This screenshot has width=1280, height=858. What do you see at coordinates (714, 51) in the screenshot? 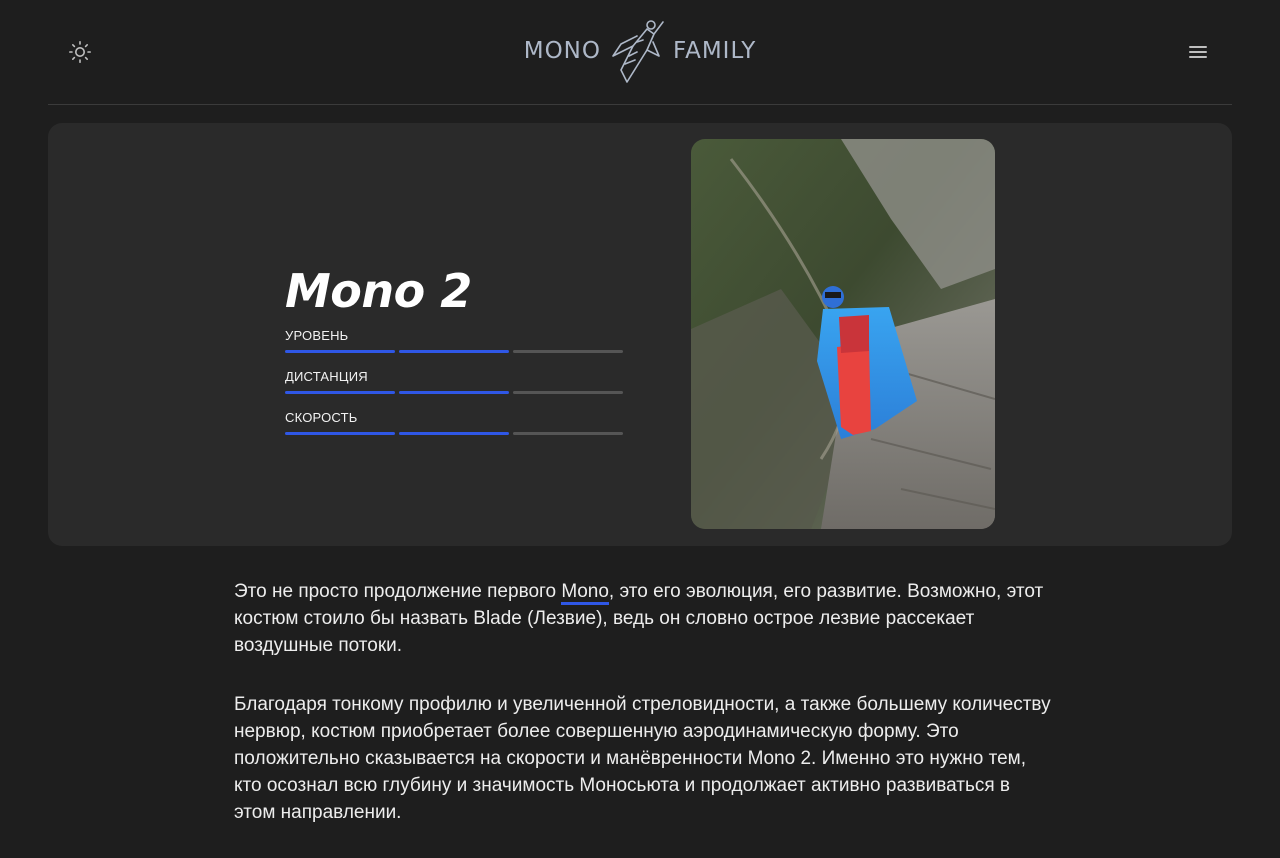
I see `logo-text-family: FAMILY` at bounding box center [714, 51].